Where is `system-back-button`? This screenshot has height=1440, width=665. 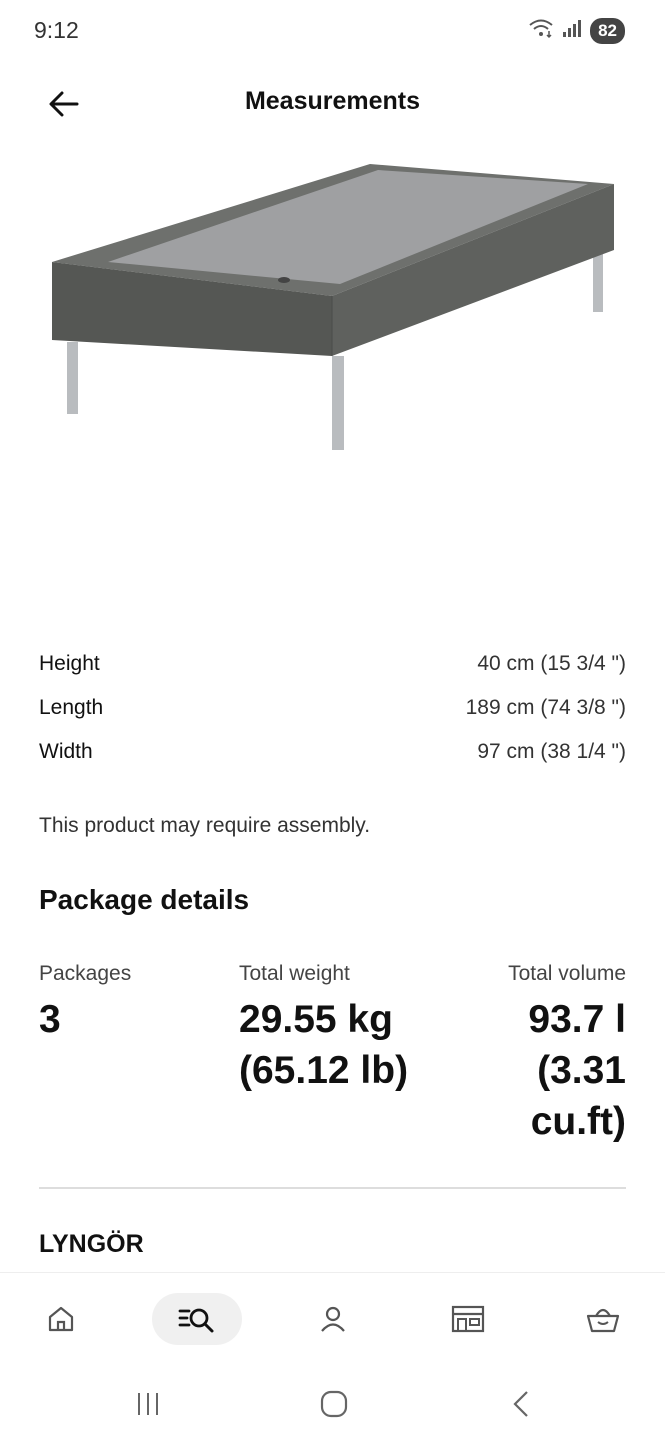 system-back-button is located at coordinates (522, 1404).